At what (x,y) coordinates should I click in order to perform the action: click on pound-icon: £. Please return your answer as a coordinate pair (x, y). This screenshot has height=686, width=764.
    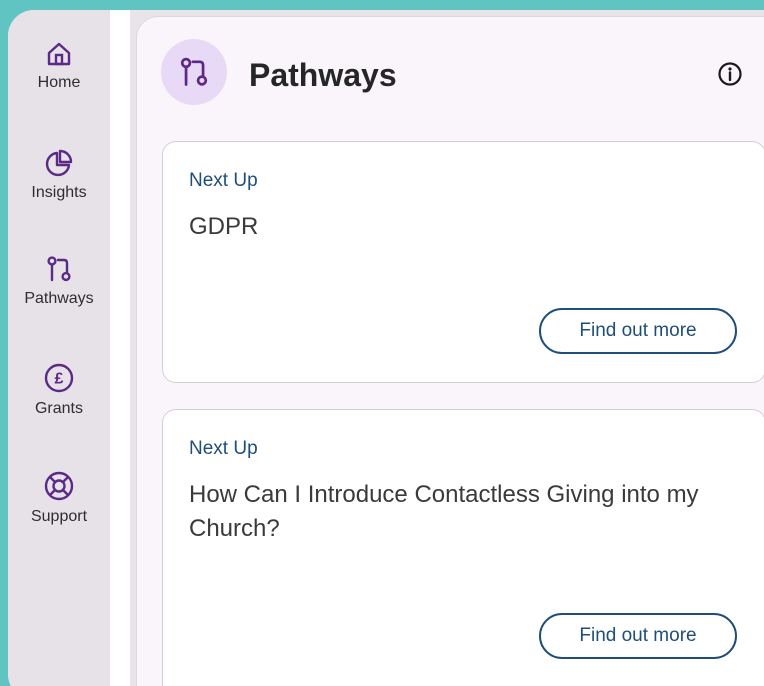
    Looking at the image, I should click on (59, 378).